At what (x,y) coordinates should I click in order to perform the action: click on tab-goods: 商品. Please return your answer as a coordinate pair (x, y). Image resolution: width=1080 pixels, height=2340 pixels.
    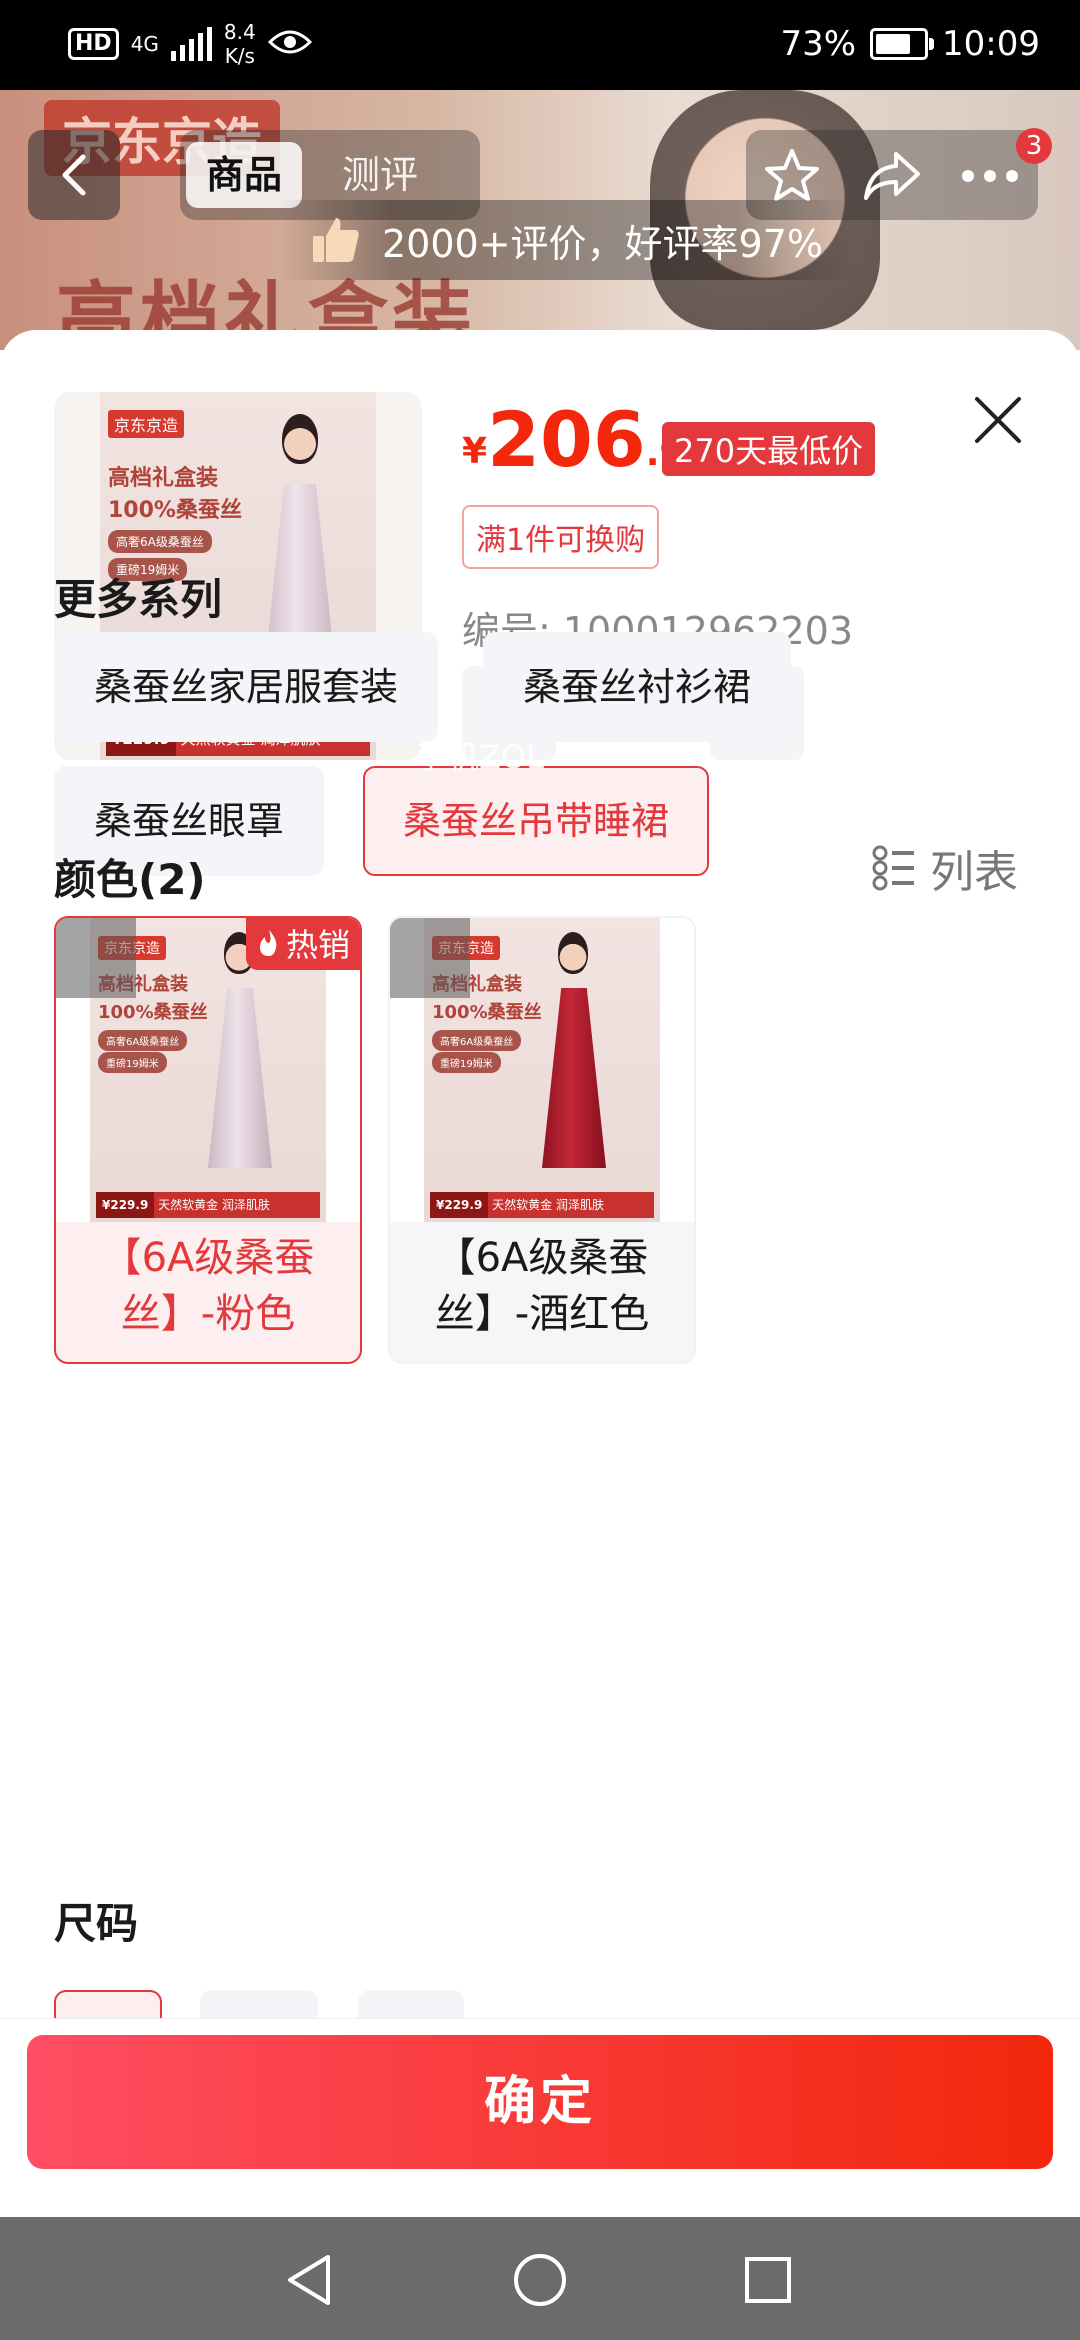
    Looking at the image, I should click on (244, 175).